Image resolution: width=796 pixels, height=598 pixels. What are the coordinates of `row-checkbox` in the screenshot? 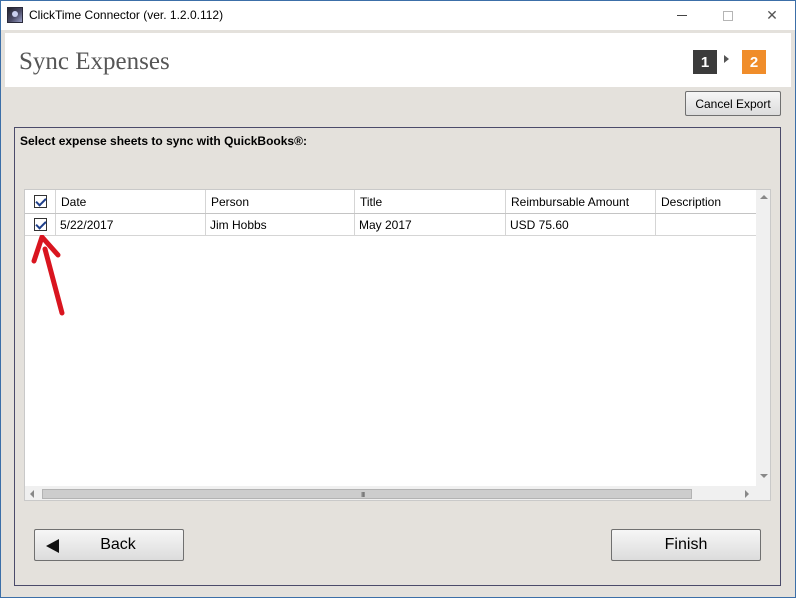 It's located at (40, 224).